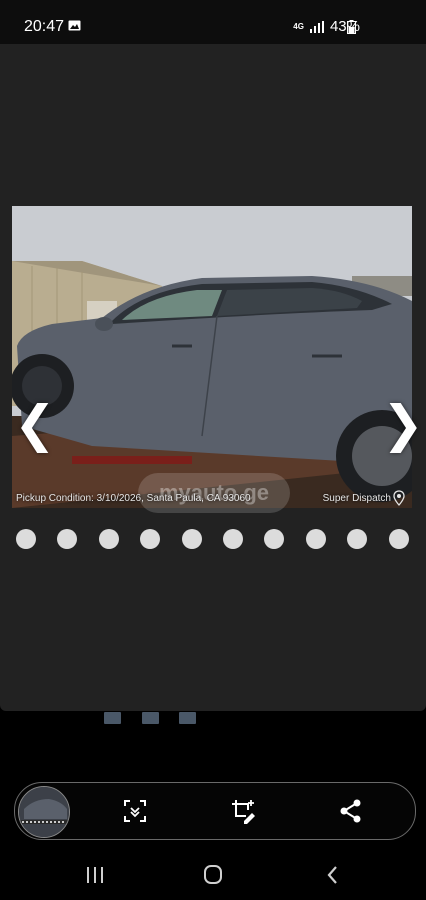 This screenshot has width=426, height=900. I want to click on edit-crop-icon, so click(243, 811).